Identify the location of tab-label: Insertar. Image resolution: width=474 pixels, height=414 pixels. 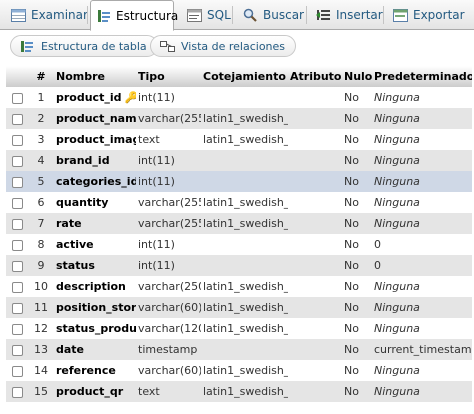
(359, 15).